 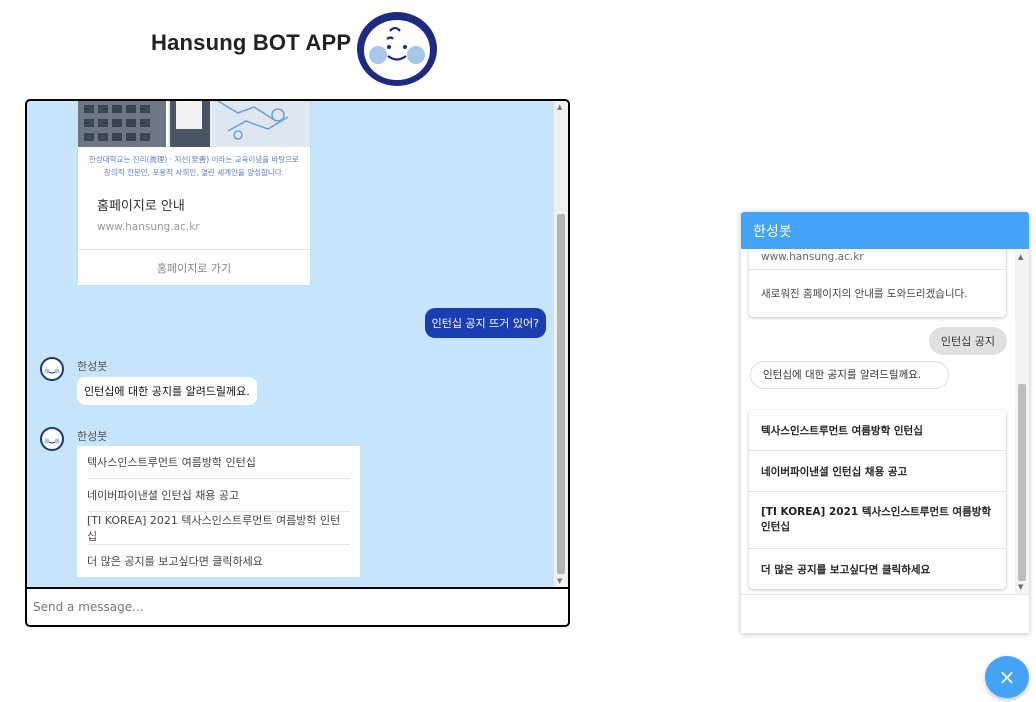 What do you see at coordinates (967, 341) in the screenshot?
I see `widget-user-message: 인턴십 공지` at bounding box center [967, 341].